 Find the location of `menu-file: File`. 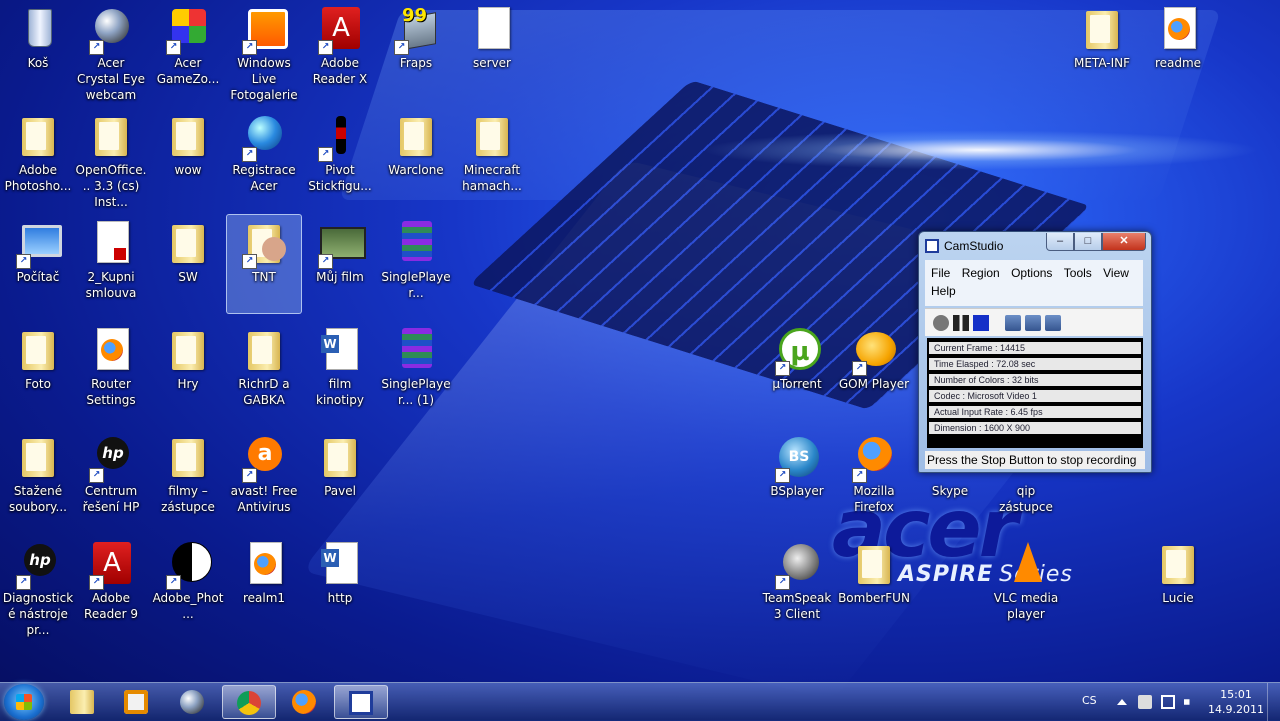

menu-file: File is located at coordinates (940, 273).